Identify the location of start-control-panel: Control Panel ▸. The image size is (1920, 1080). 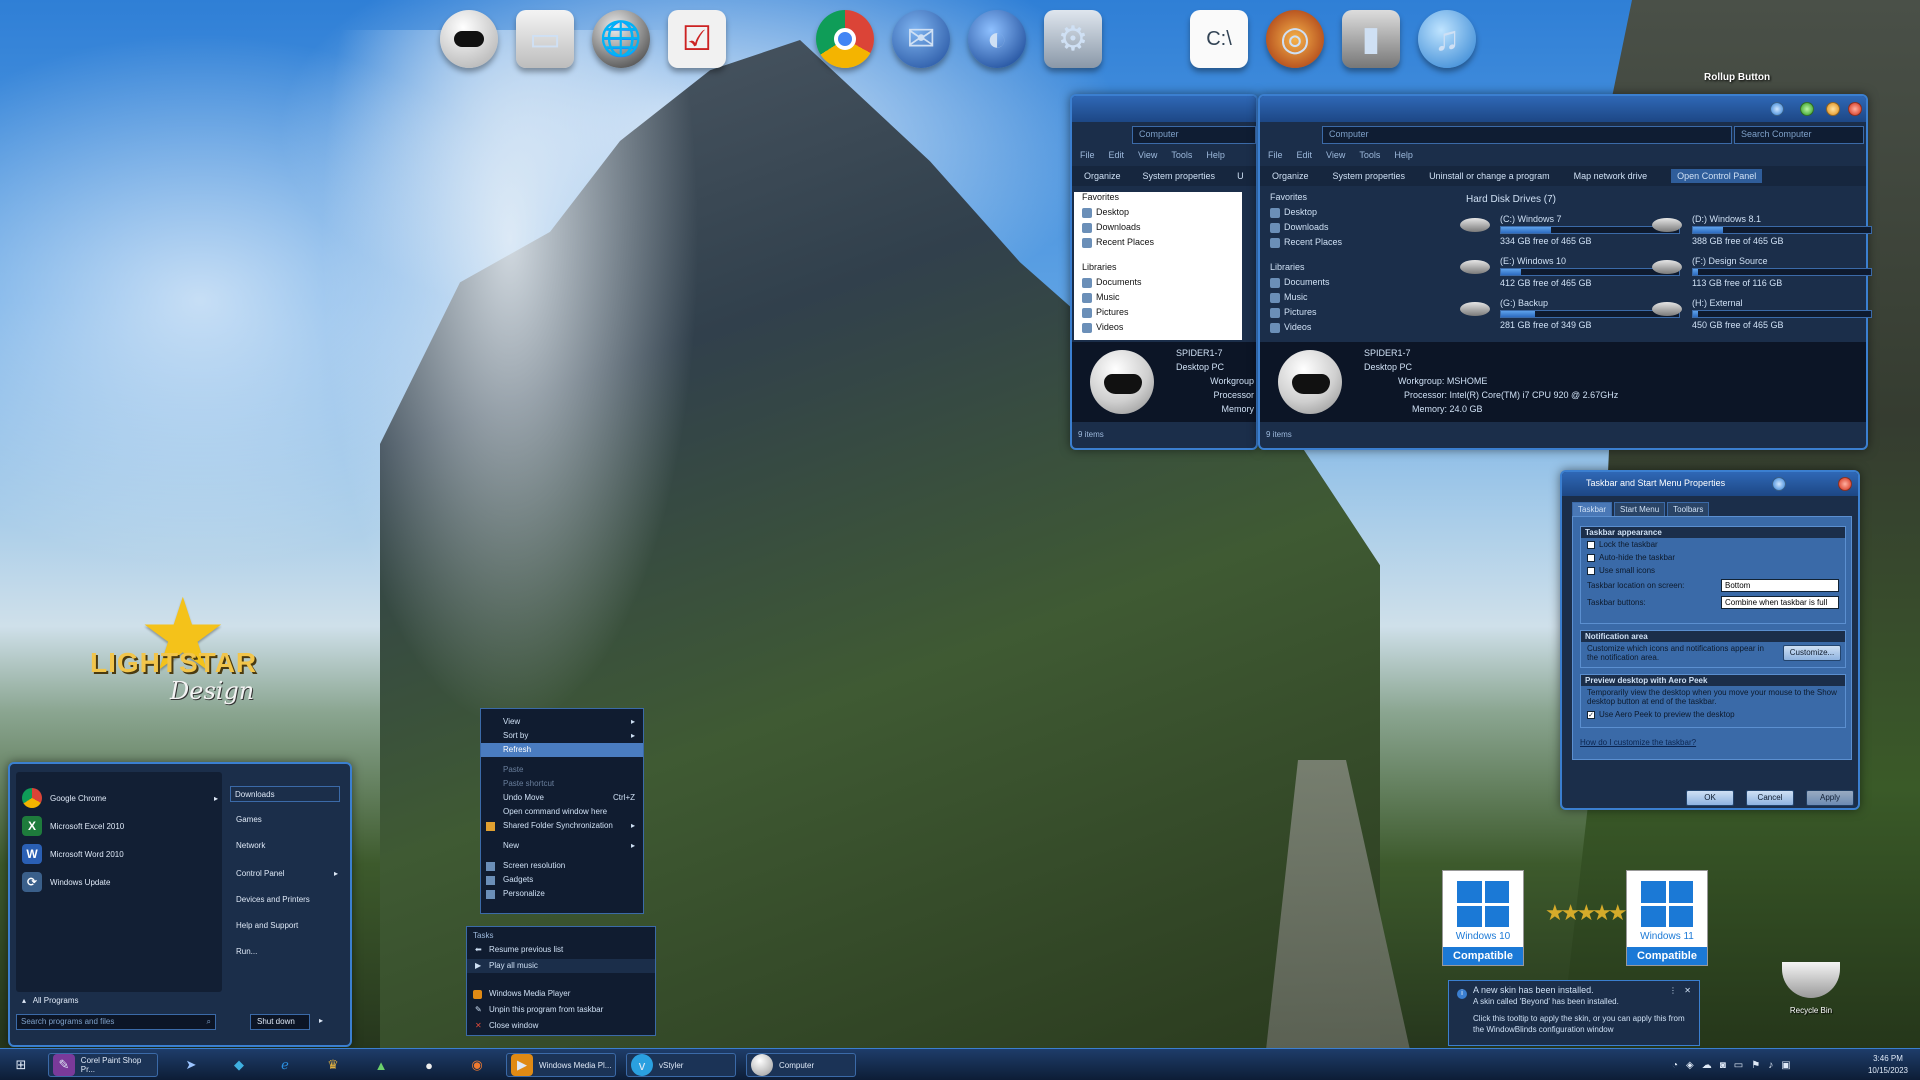
(287, 874).